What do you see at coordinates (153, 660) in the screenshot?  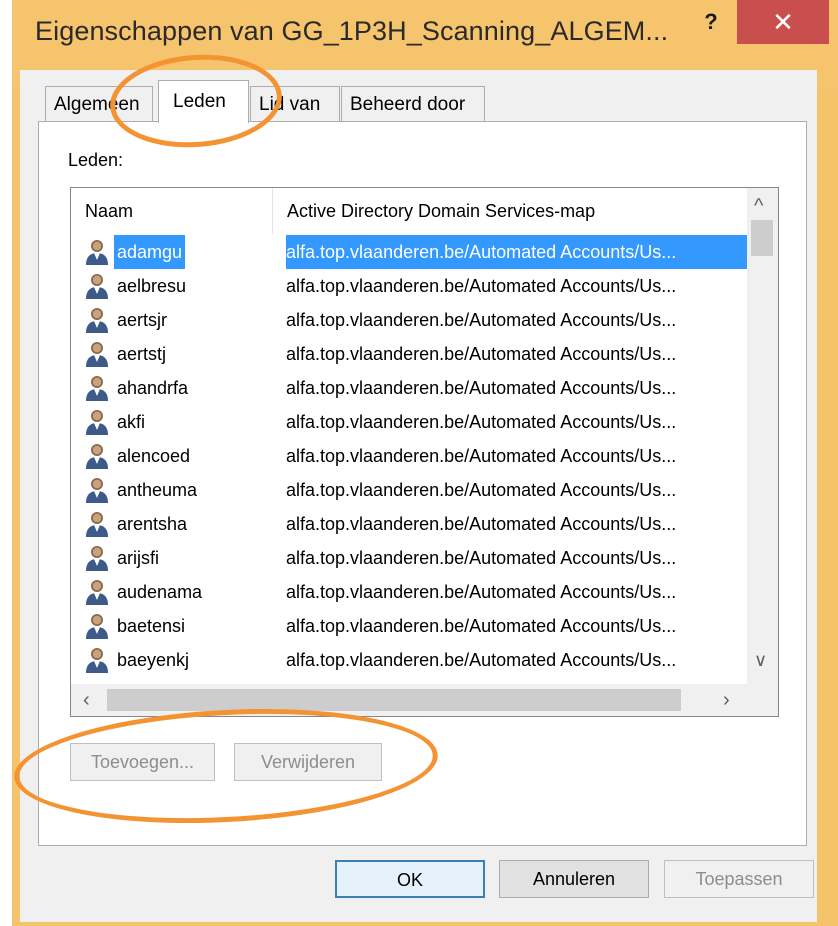 I see `member-name: baeyenkj` at bounding box center [153, 660].